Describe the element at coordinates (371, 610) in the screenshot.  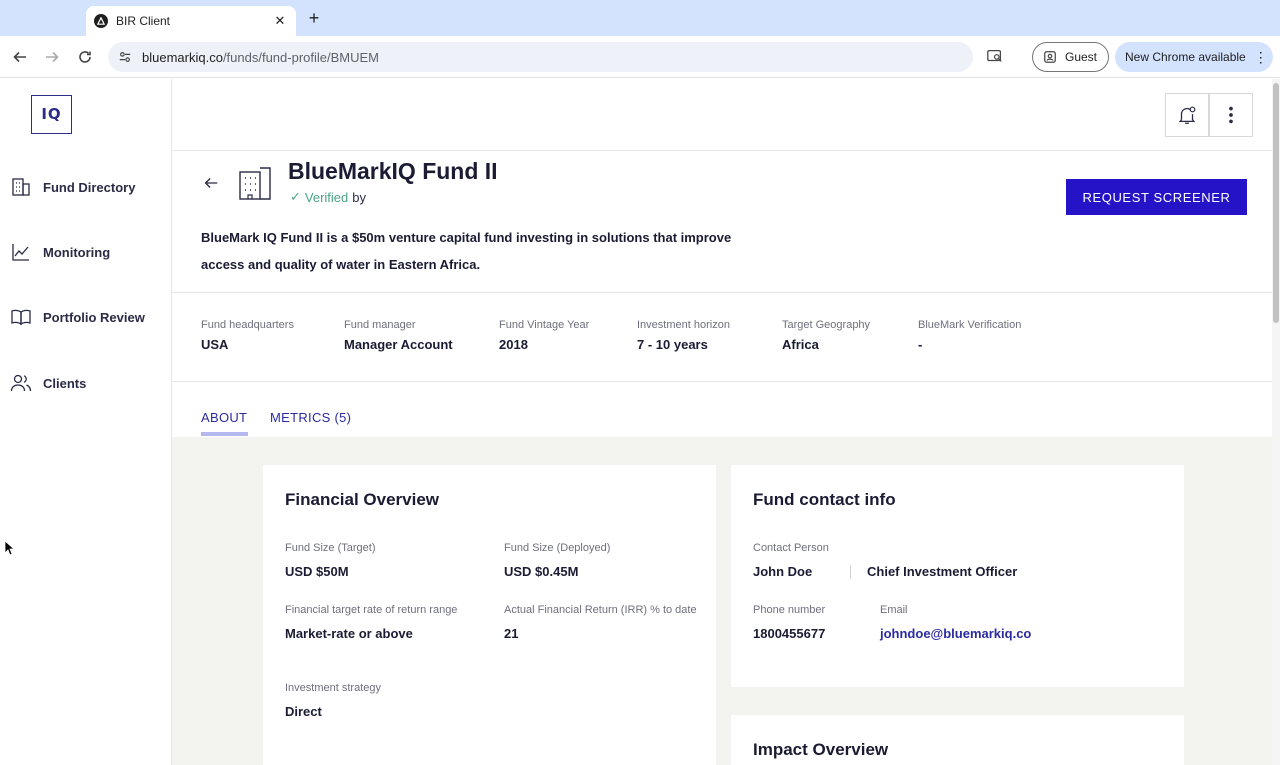
I see `field-label: Financial target rate of return range` at that location.